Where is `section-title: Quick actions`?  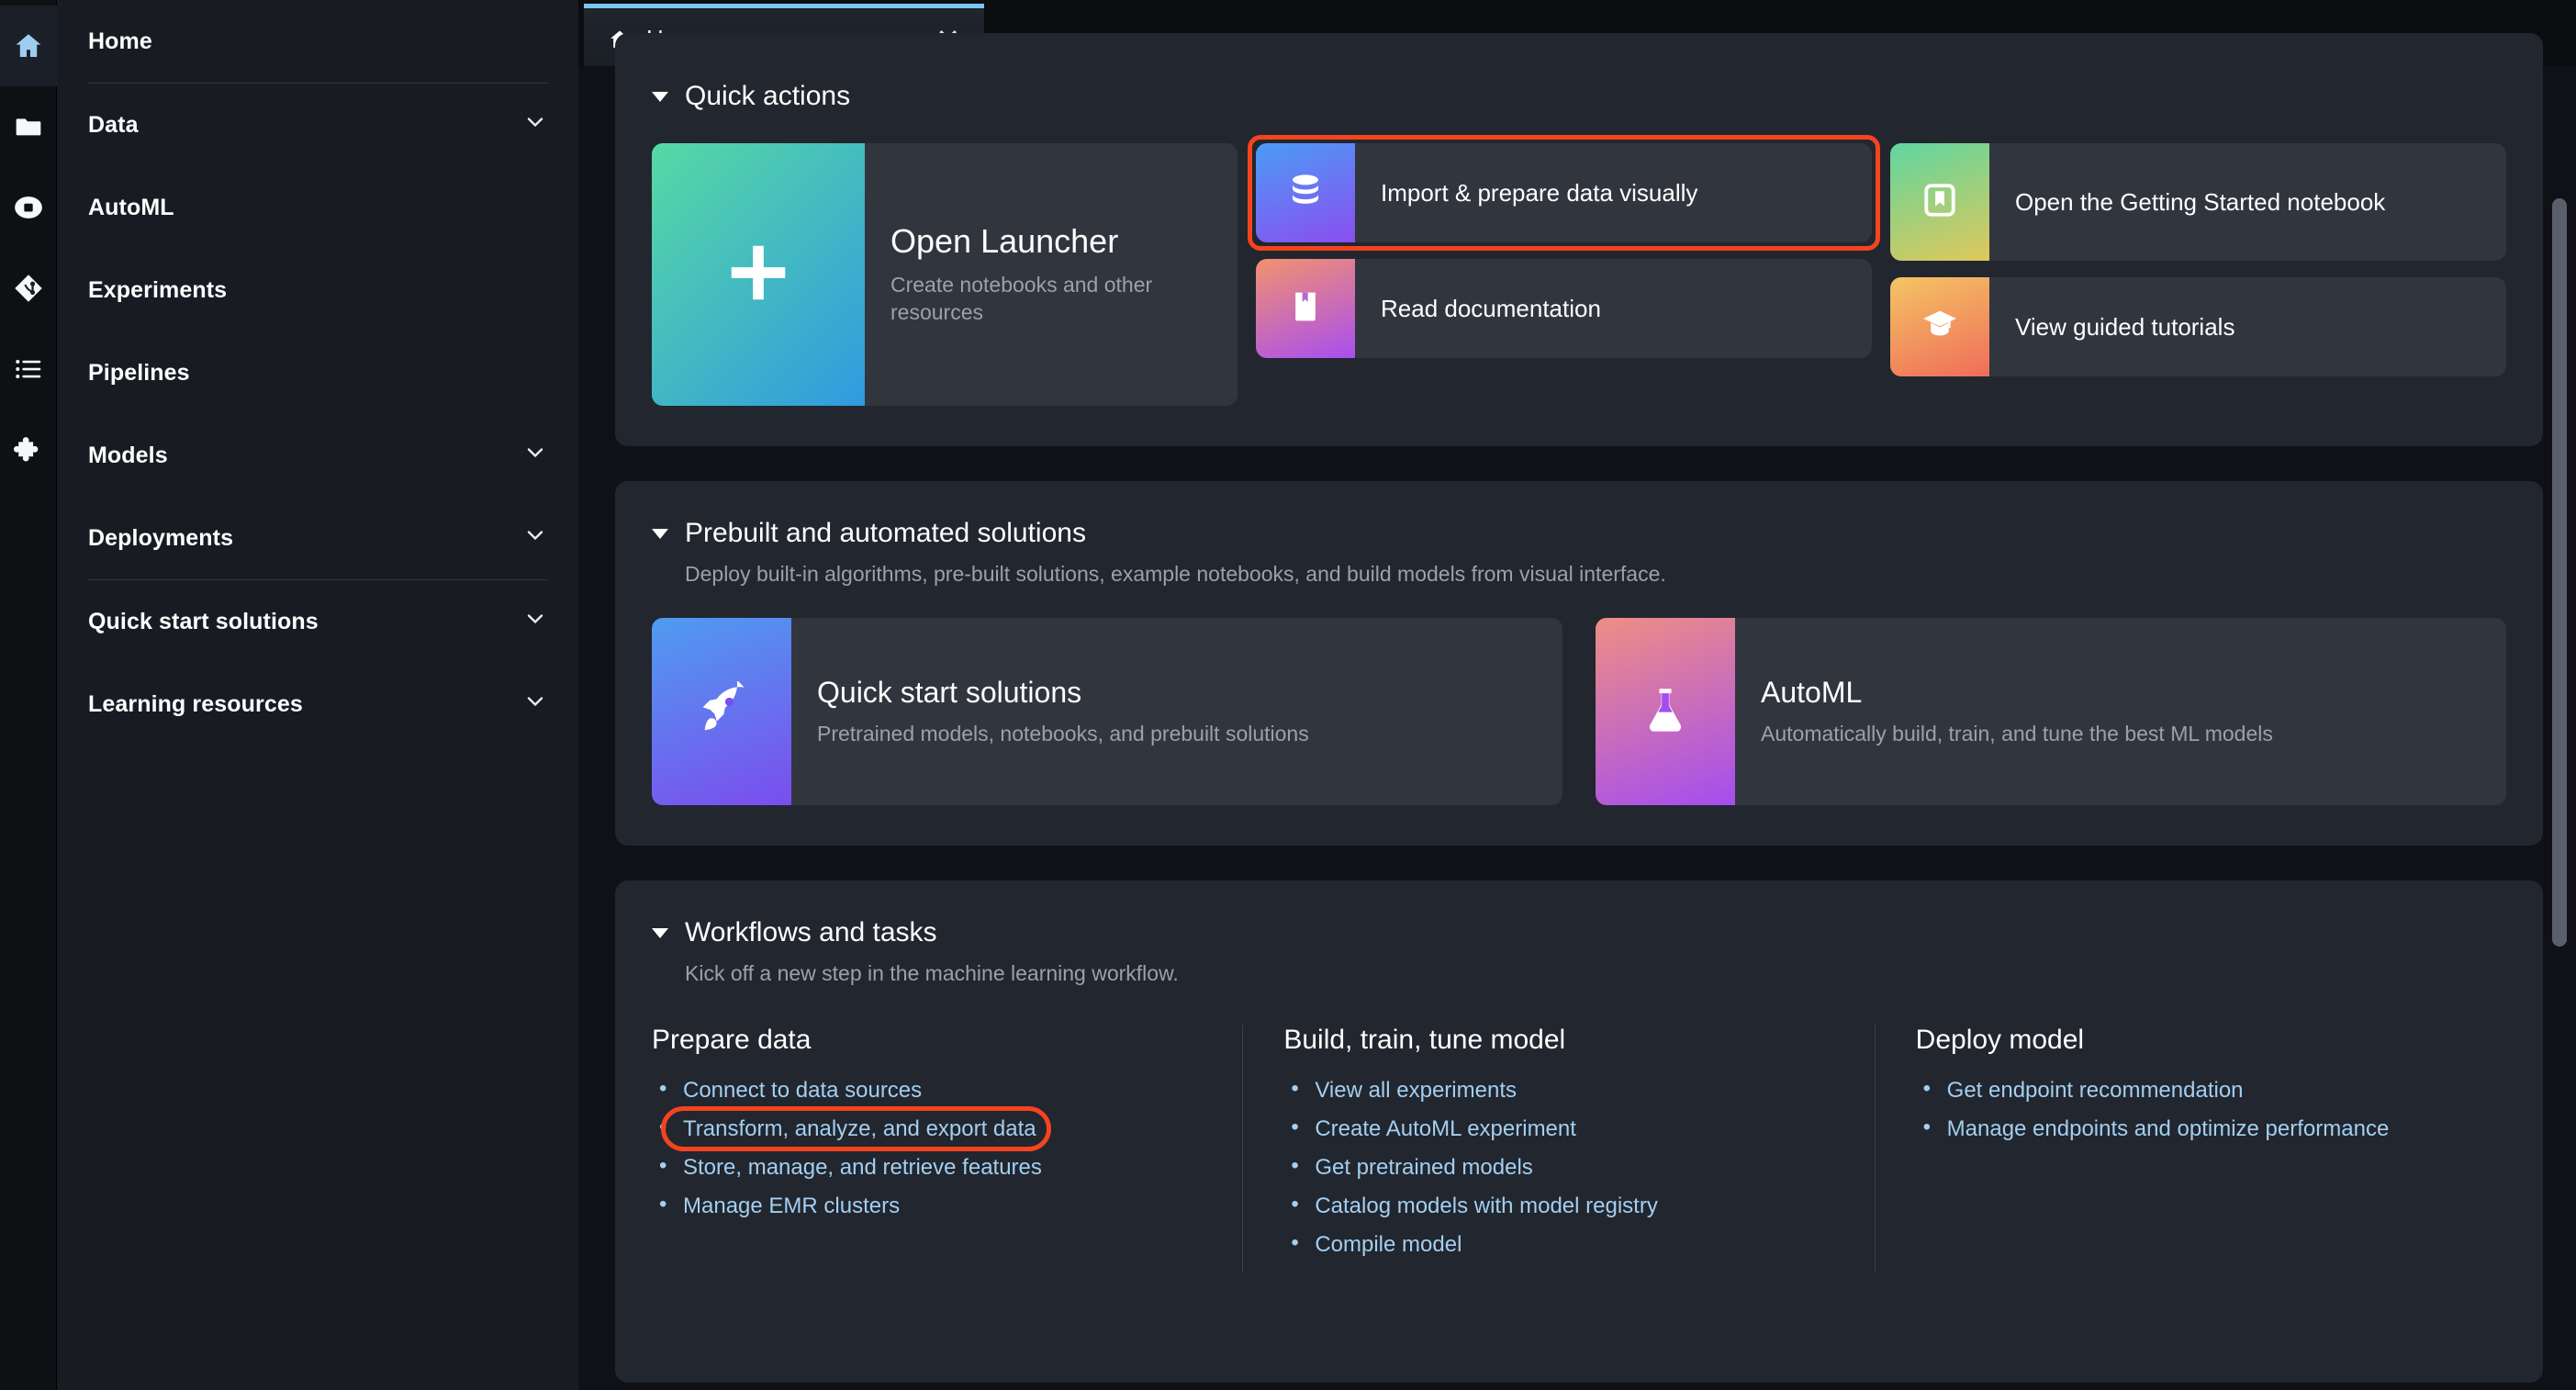
section-title: Quick actions is located at coordinates (768, 96).